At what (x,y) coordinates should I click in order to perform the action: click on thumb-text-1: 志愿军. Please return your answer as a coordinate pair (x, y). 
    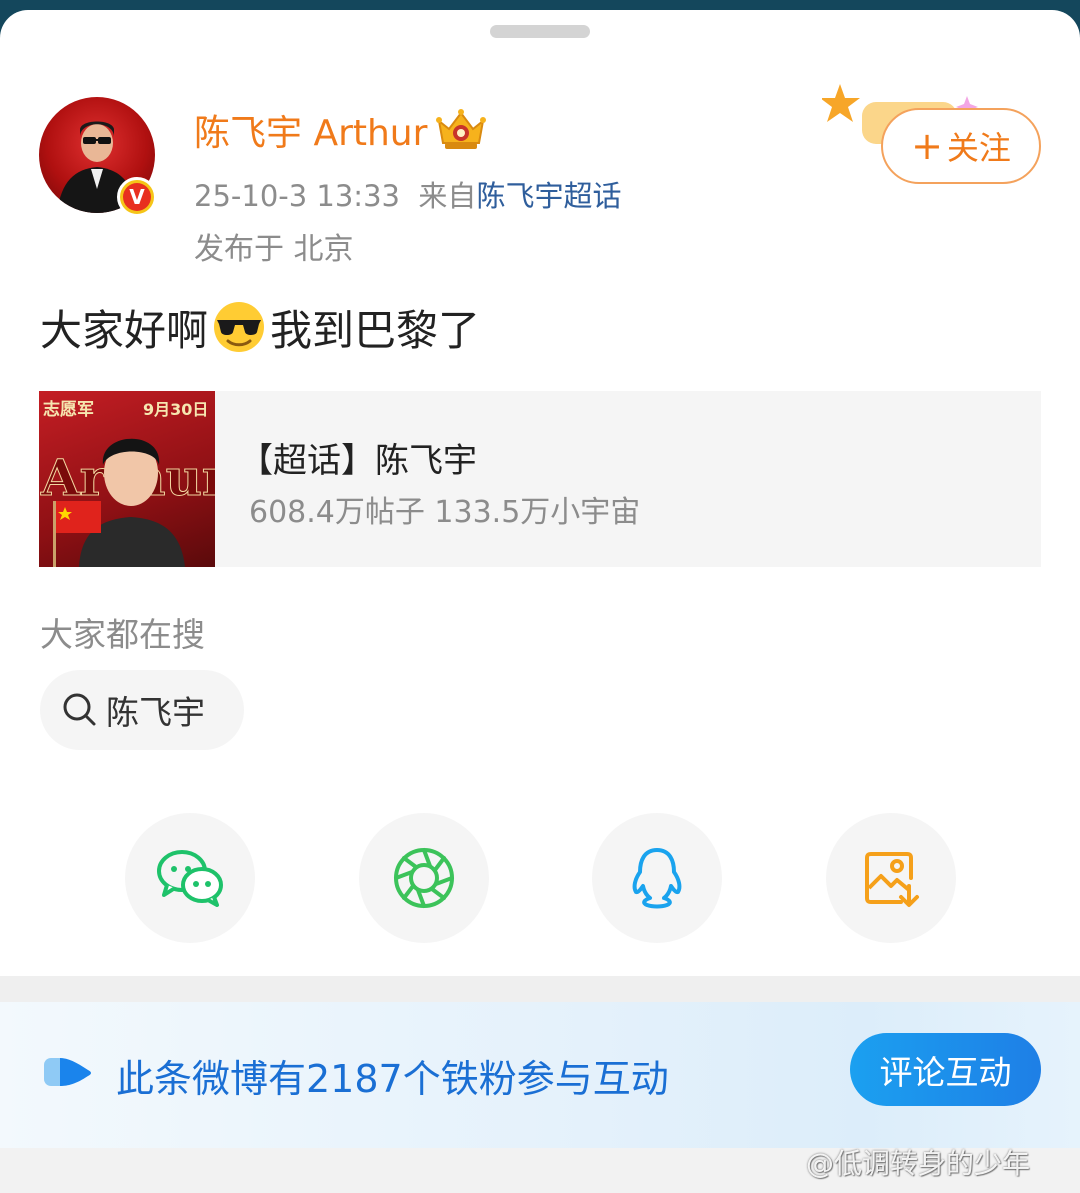
    Looking at the image, I should click on (68, 409).